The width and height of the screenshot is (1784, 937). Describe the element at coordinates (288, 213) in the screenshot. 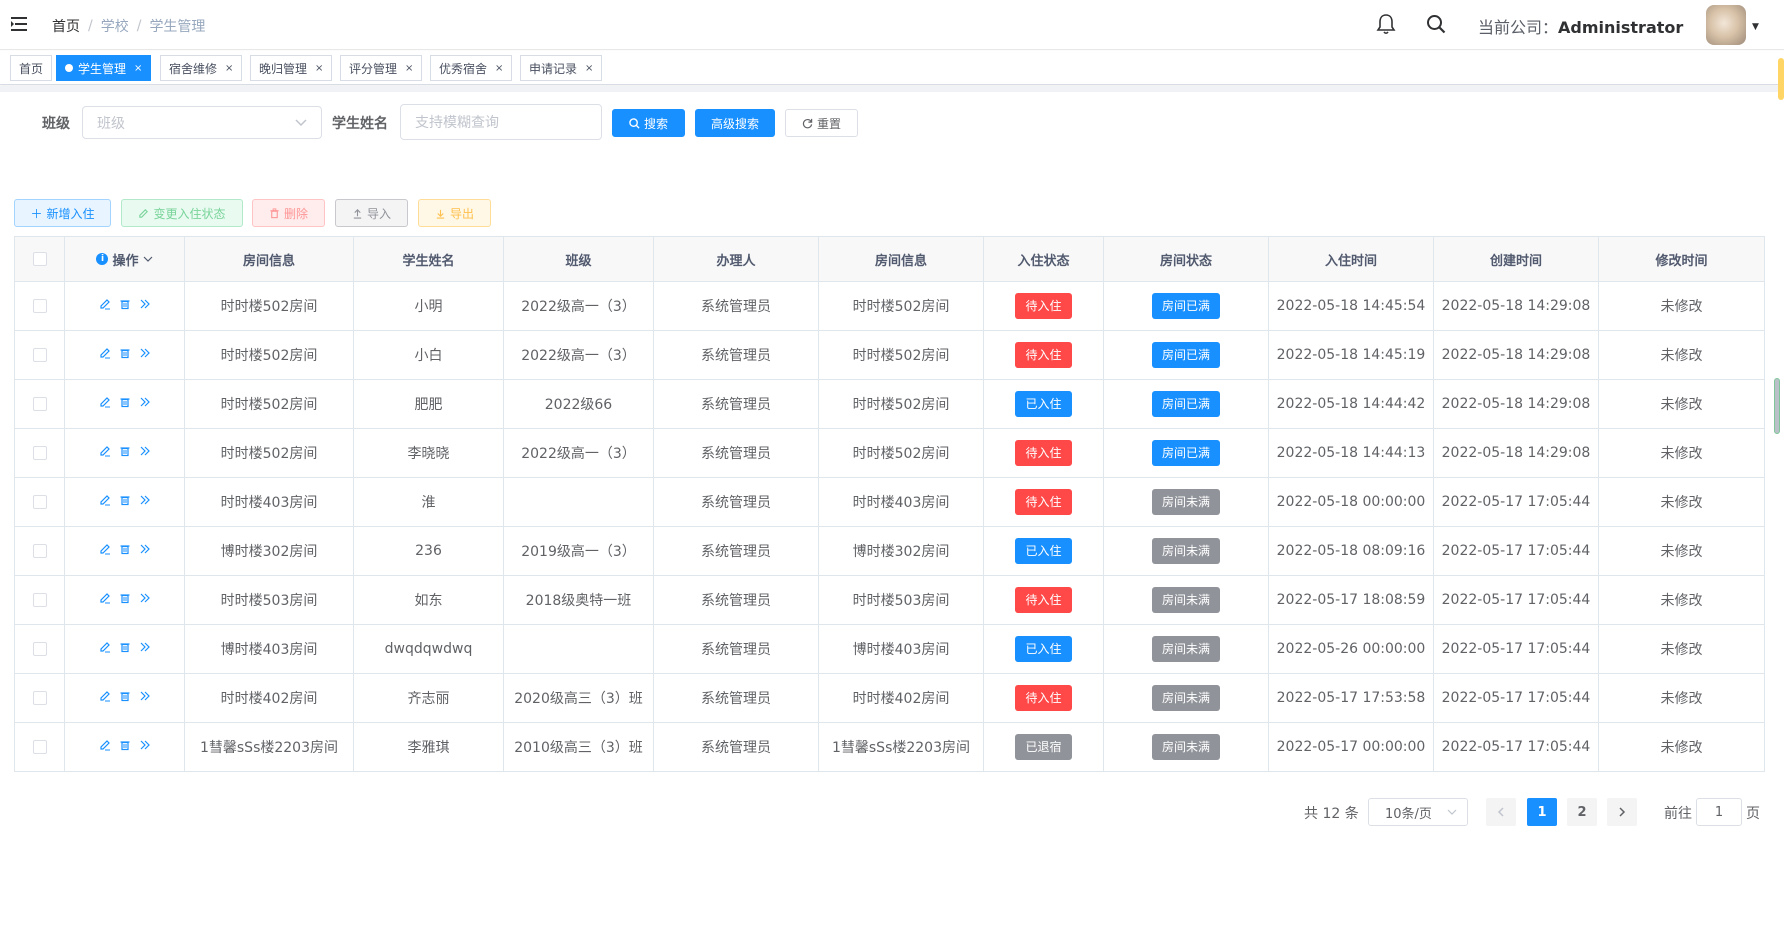

I see `delete-button: 删除` at that location.